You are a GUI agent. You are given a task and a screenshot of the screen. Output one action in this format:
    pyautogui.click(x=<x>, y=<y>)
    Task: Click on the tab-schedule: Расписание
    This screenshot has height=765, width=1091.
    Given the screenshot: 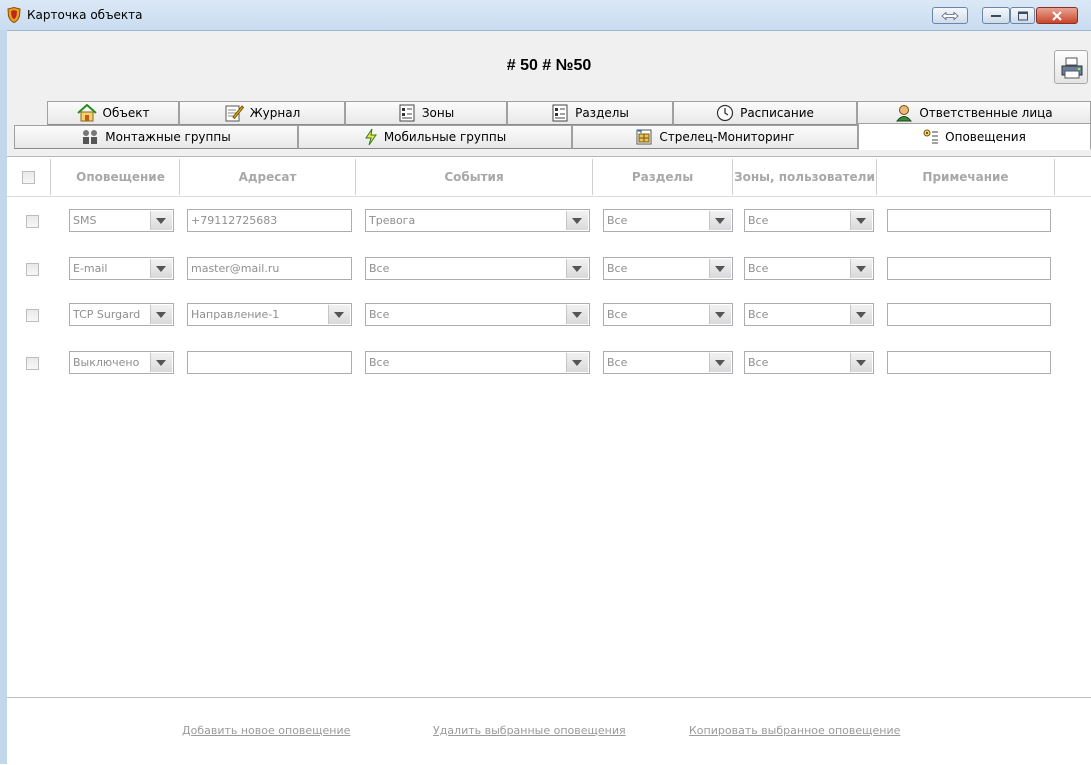 What is the action you would take?
    pyautogui.click(x=765, y=113)
    